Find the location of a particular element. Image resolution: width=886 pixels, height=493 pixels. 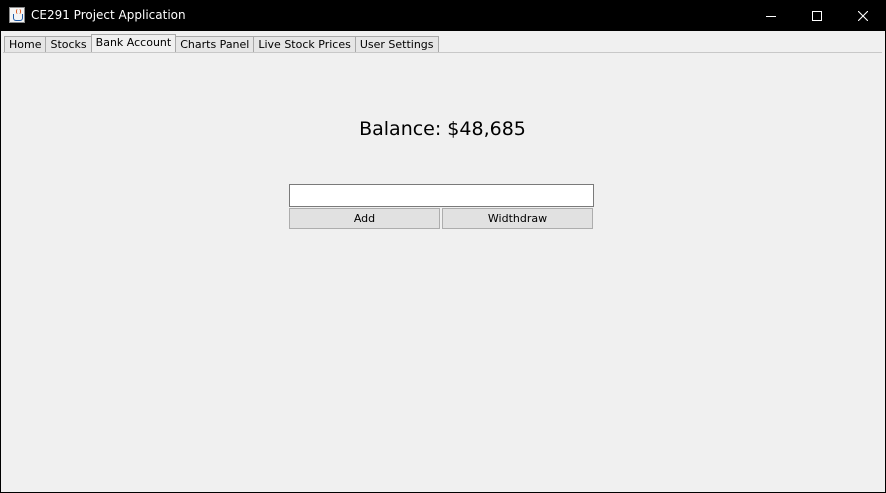

balance-label: Balance: $48,685 is located at coordinates (442, 129).